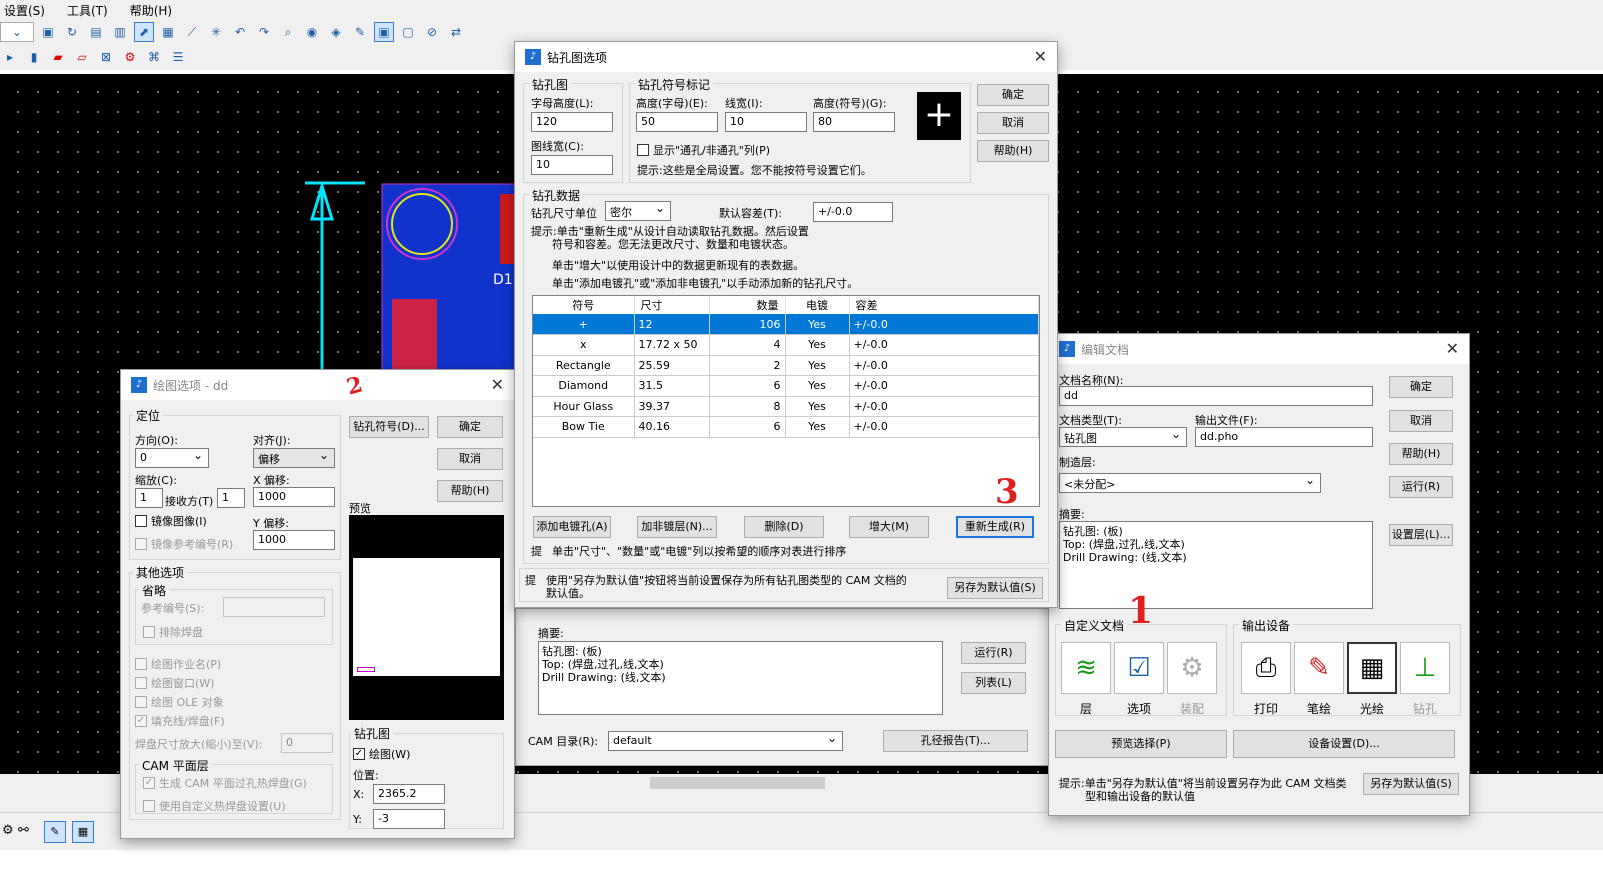 The image size is (1603, 889). I want to click on drill-ok-button: 确定, so click(1013, 95).